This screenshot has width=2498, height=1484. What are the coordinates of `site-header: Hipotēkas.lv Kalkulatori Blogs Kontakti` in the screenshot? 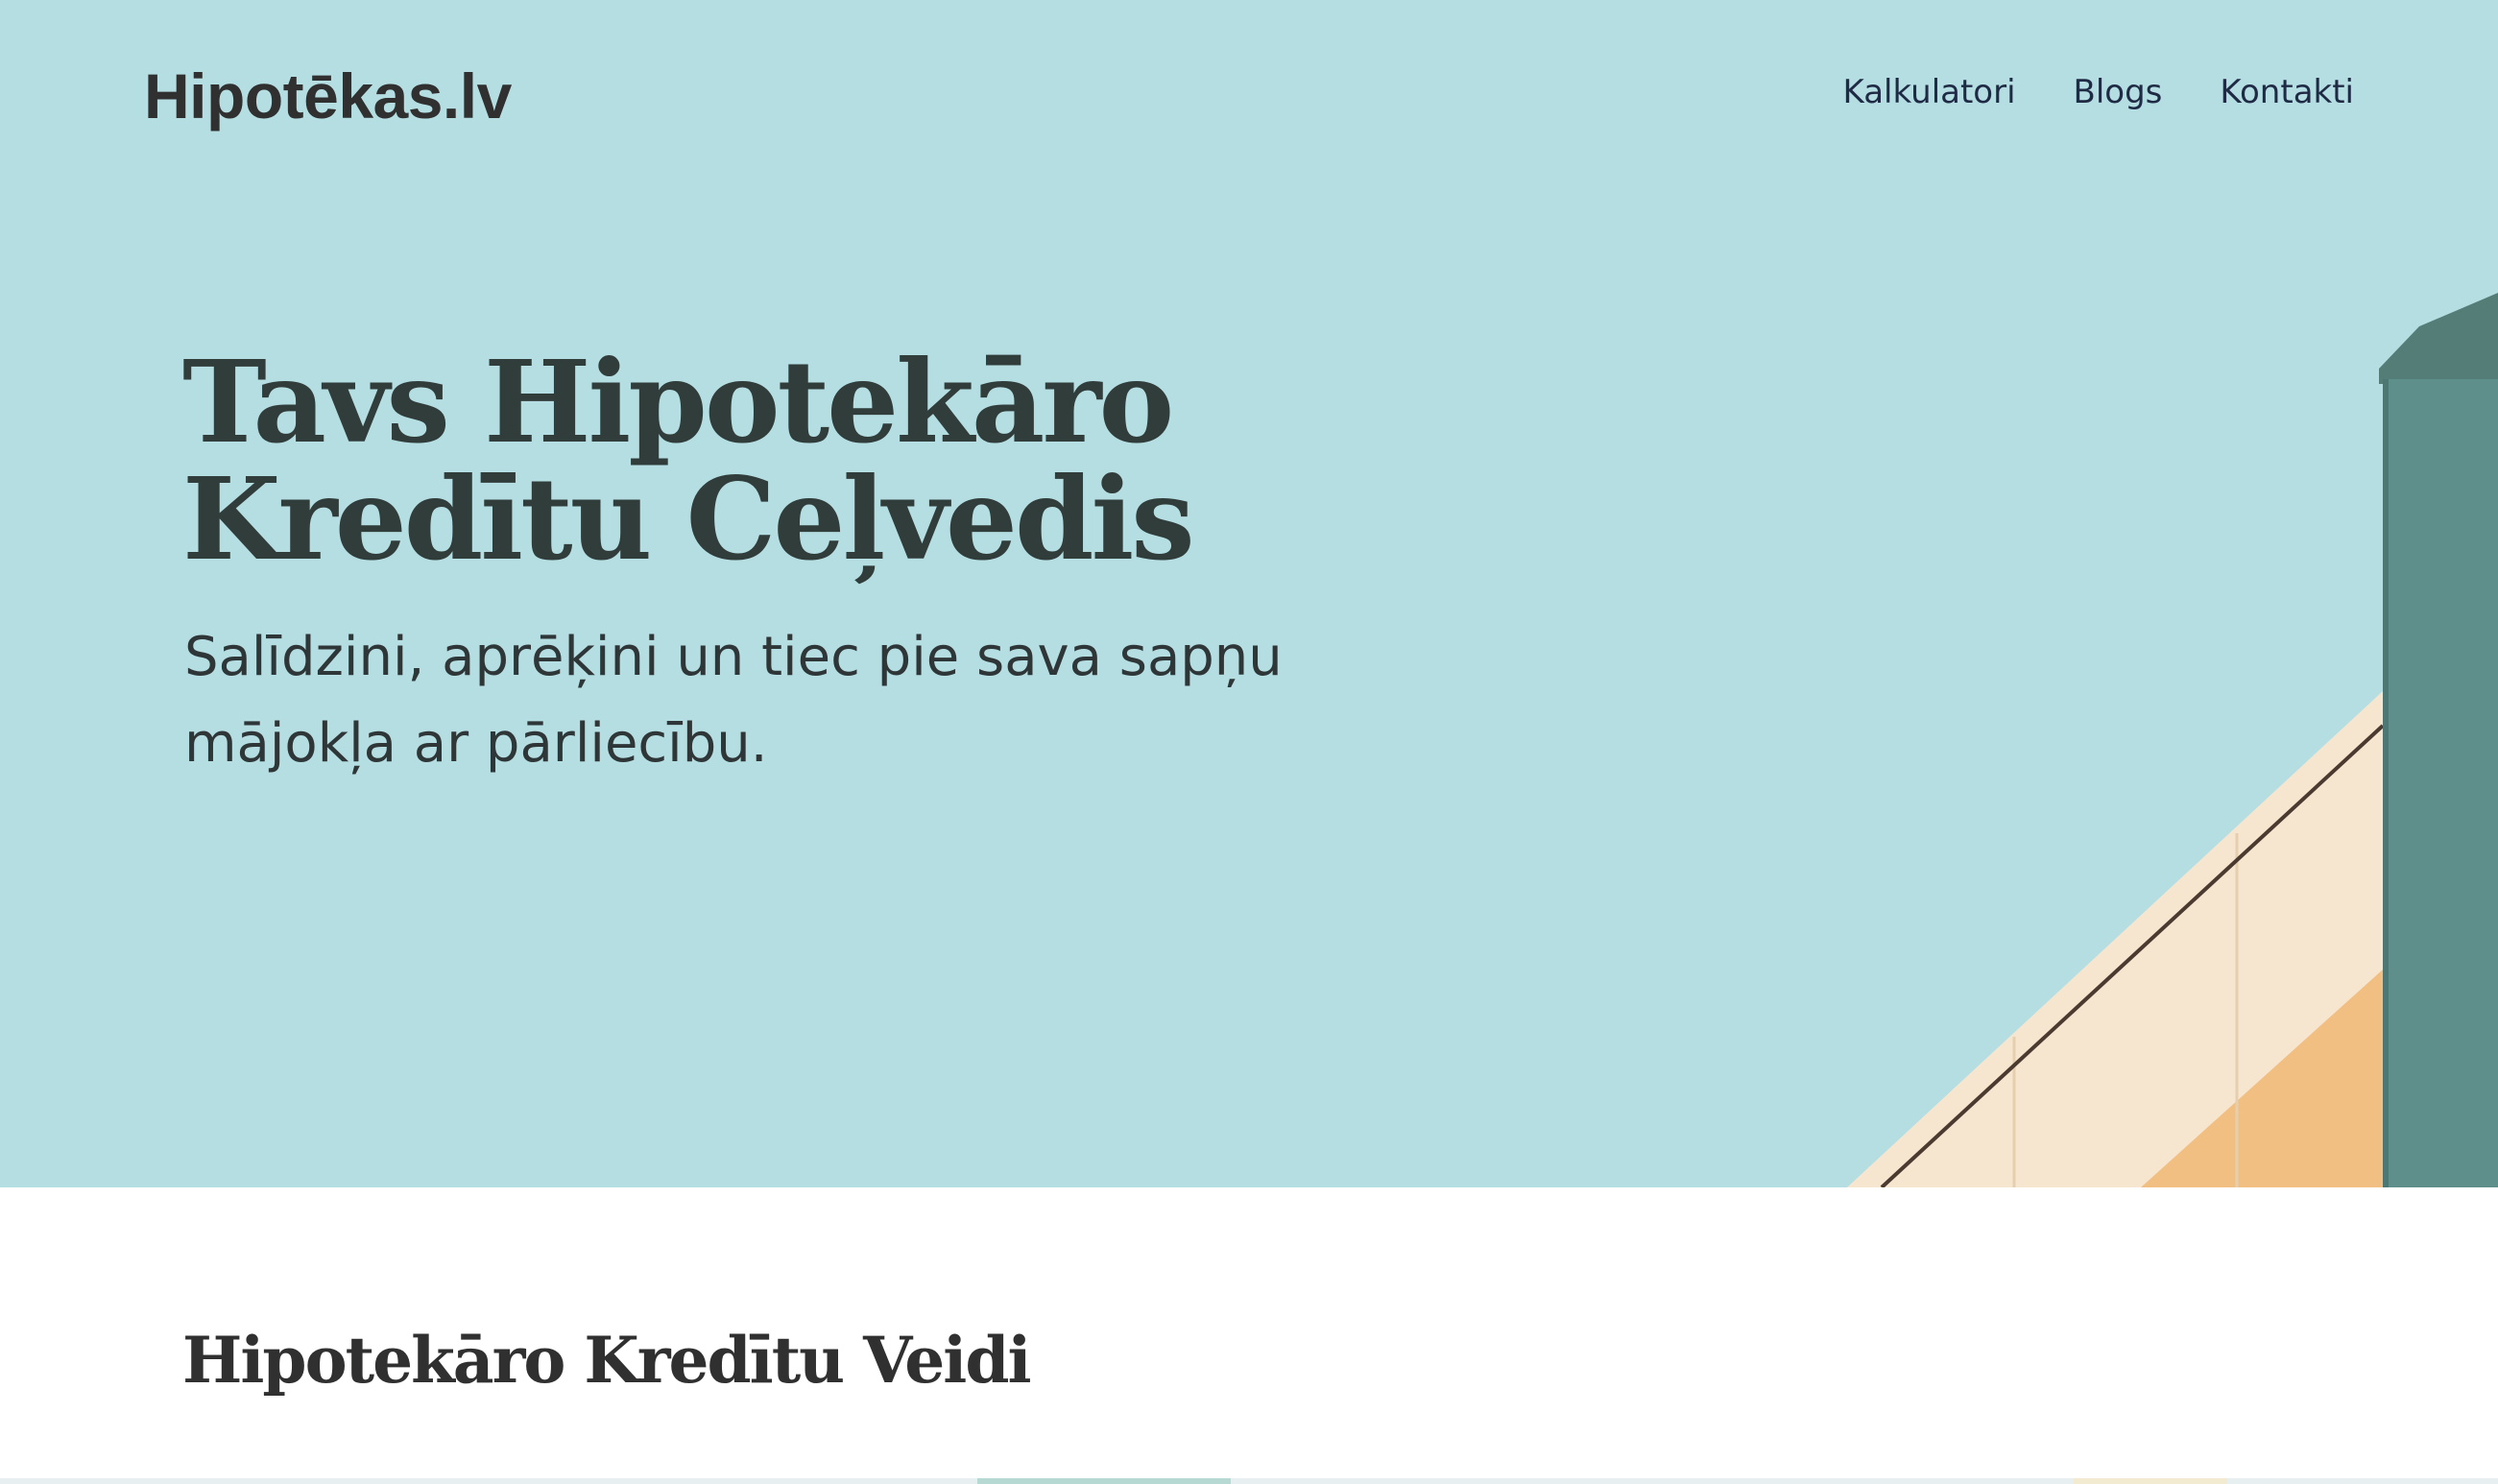 It's located at (1249, 96).